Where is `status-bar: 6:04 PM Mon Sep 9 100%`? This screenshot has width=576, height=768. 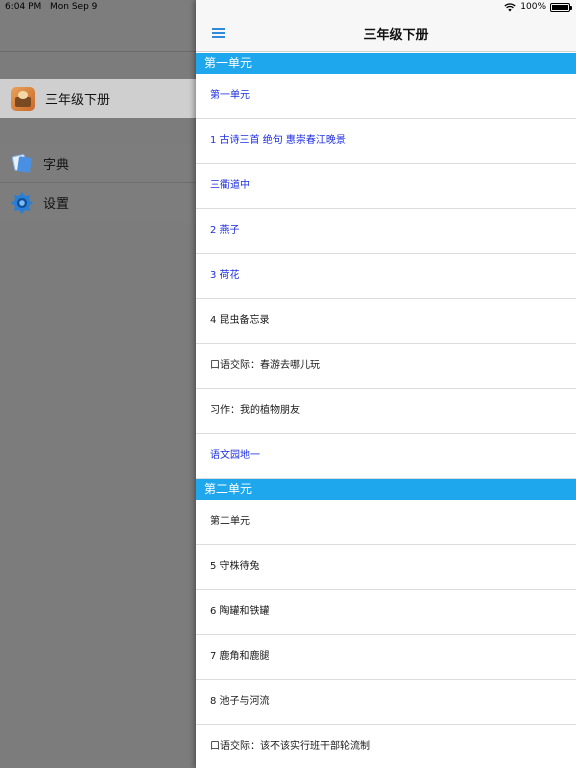
status-bar: 6:04 PM Mon Sep 9 100% is located at coordinates (288, 7).